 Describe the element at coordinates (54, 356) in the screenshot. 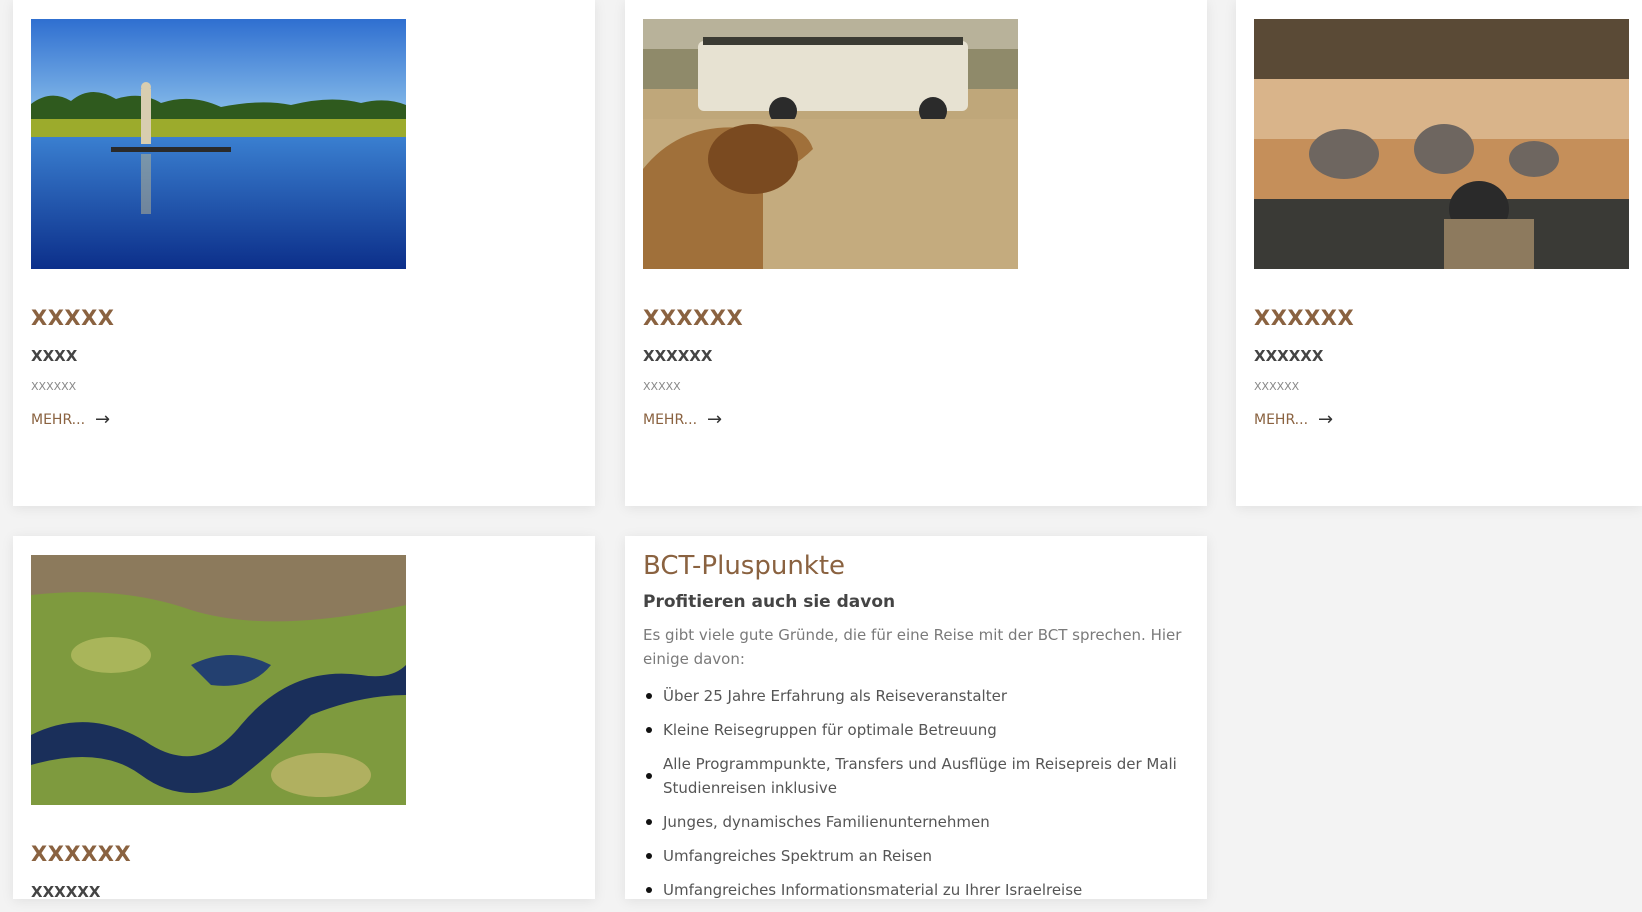

I see `card-subtitle: XXXX` at that location.